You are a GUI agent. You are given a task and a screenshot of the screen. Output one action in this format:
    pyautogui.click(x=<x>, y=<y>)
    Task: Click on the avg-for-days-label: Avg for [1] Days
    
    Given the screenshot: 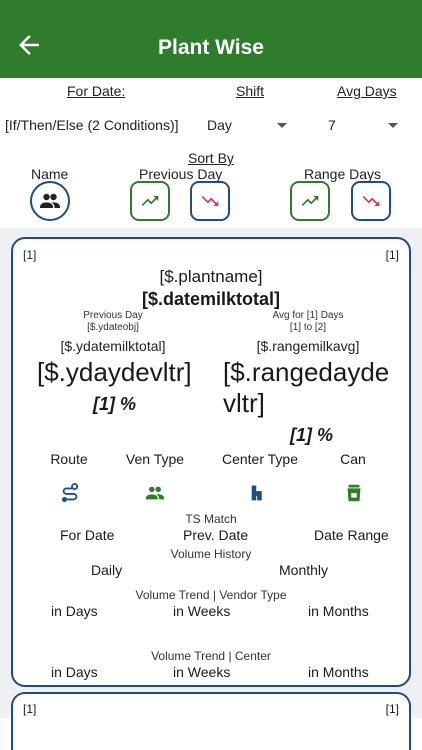 What is the action you would take?
    pyautogui.click(x=308, y=315)
    